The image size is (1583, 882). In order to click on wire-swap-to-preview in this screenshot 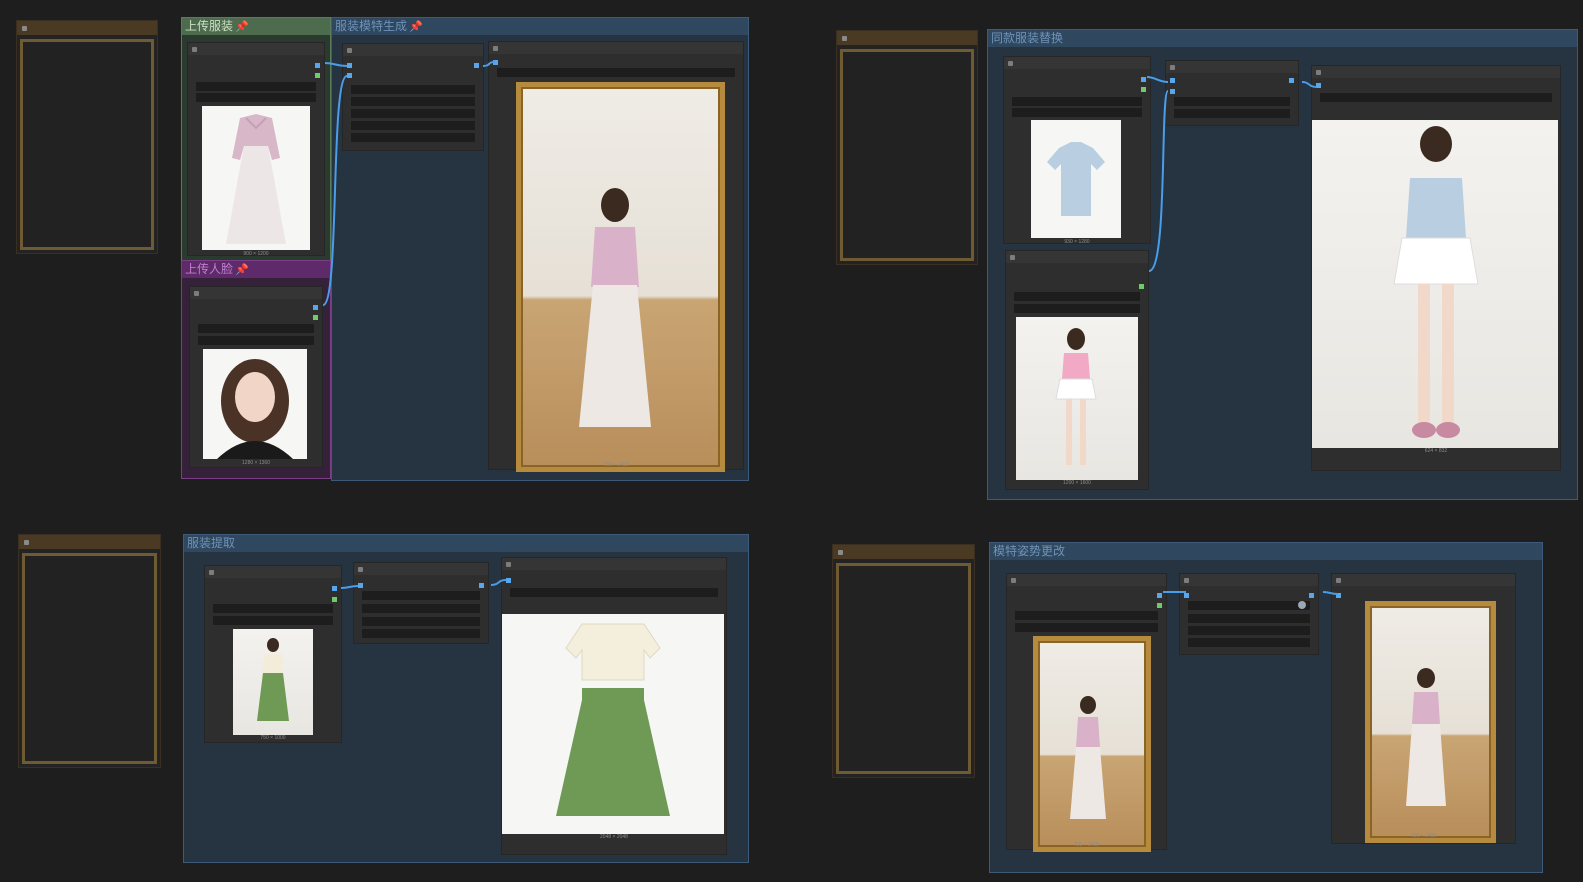, I will do `click(1309, 84)`.